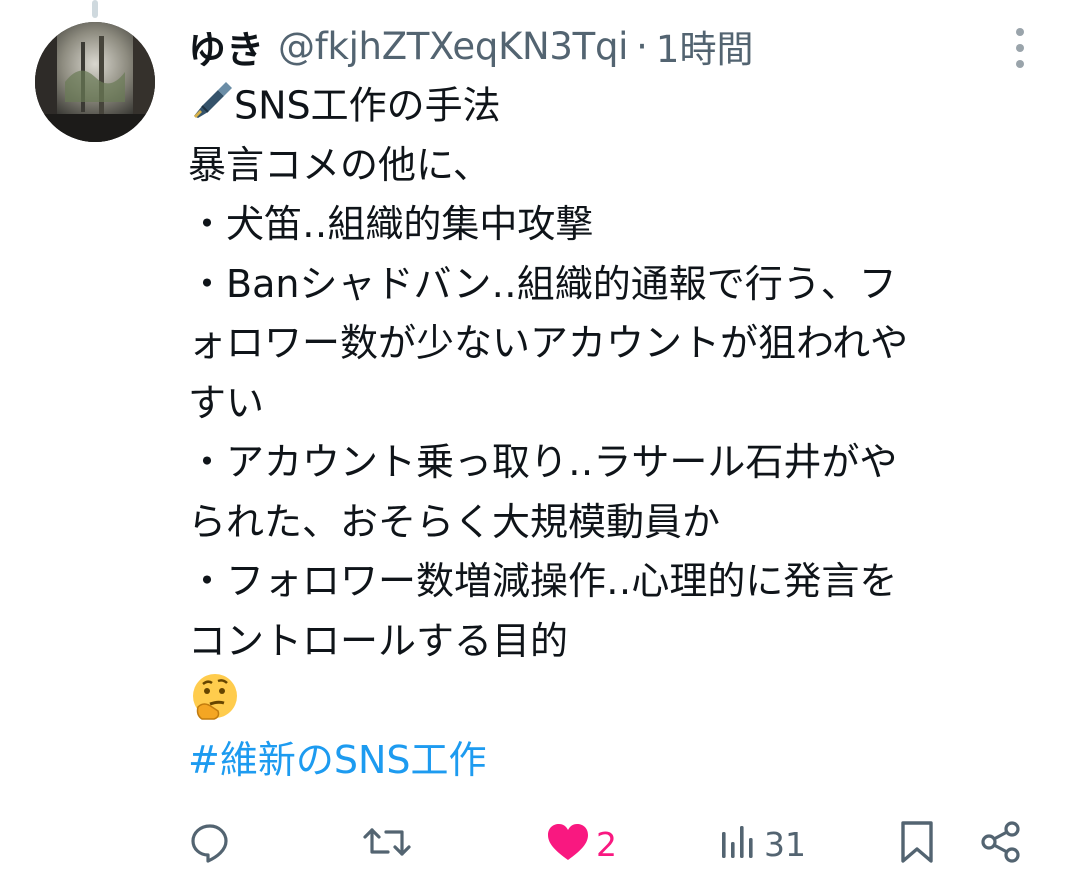 This screenshot has height=888, width=1080. I want to click on post-line: コントロールする目的, so click(378, 640).